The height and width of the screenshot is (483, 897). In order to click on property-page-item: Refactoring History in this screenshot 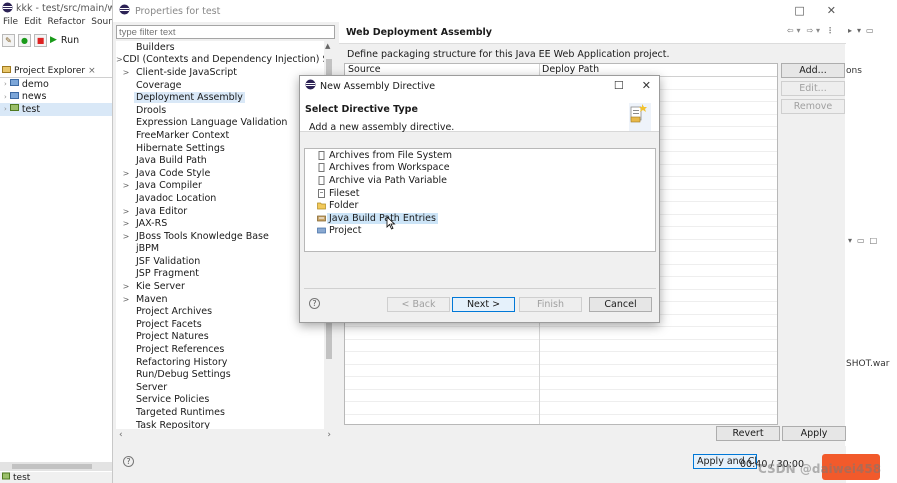, I will do `click(225, 362)`.